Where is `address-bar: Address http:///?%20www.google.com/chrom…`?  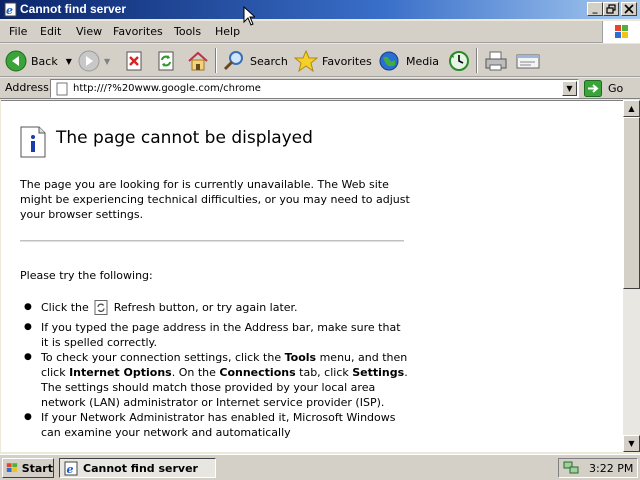
address-bar: Address http:///?%20www.google.com/chrom… is located at coordinates (320, 88).